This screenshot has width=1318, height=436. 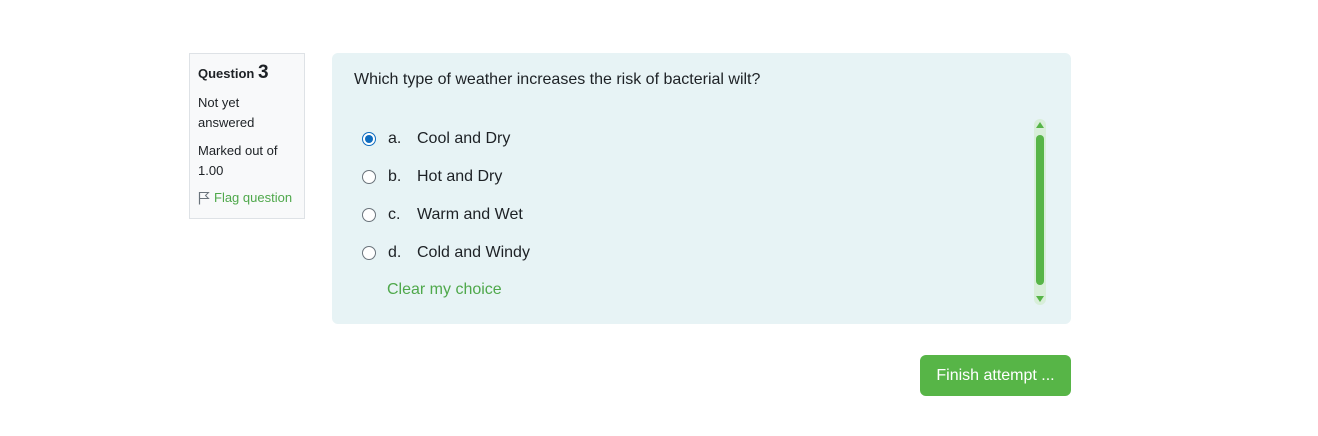 I want to click on answer-option-a: a. Cool and Dry, so click(x=446, y=139).